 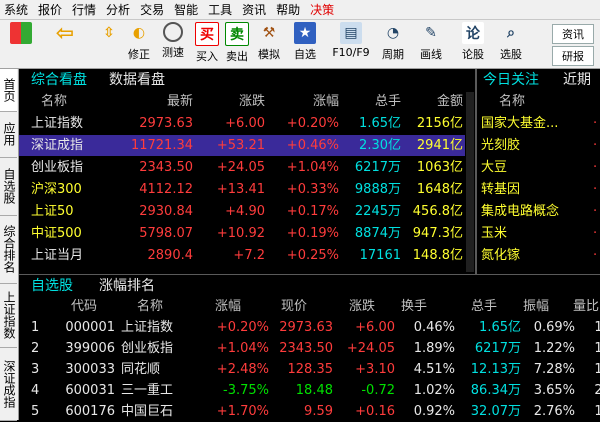 I want to click on left-tab-1: 应用, so click(x=8, y=134).